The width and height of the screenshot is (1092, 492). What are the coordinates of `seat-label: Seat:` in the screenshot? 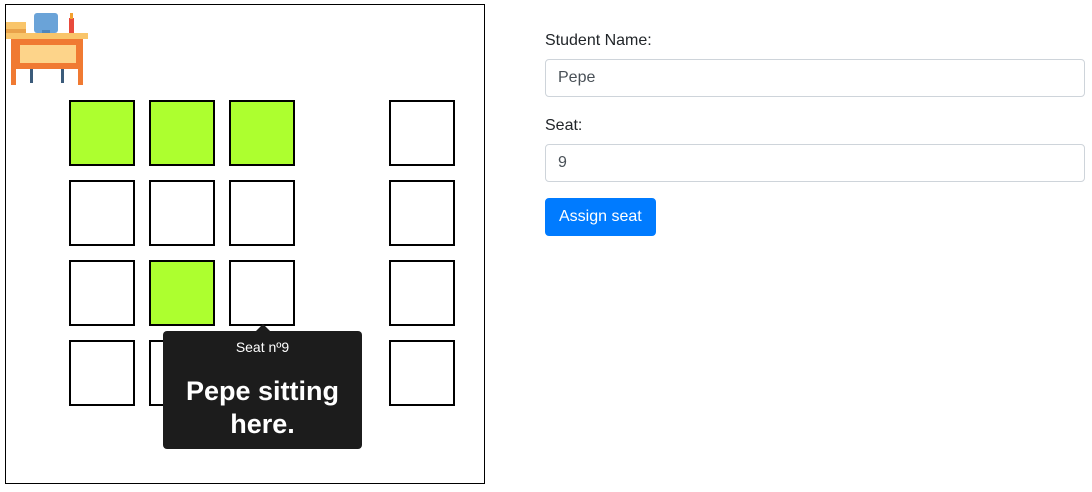 It's located at (564, 125).